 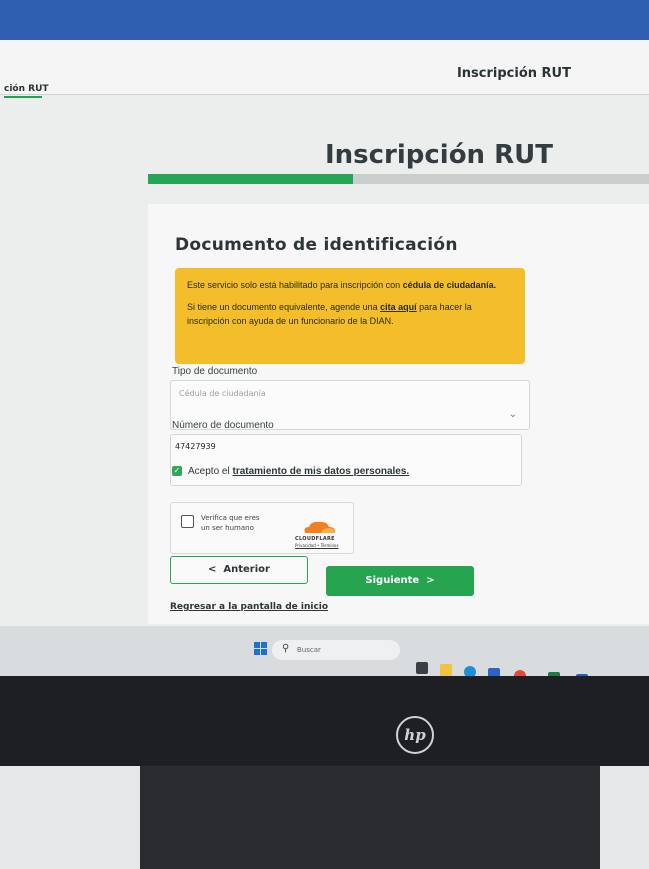 What do you see at coordinates (415, 735) in the screenshot?
I see `hp-logo: hp` at bounding box center [415, 735].